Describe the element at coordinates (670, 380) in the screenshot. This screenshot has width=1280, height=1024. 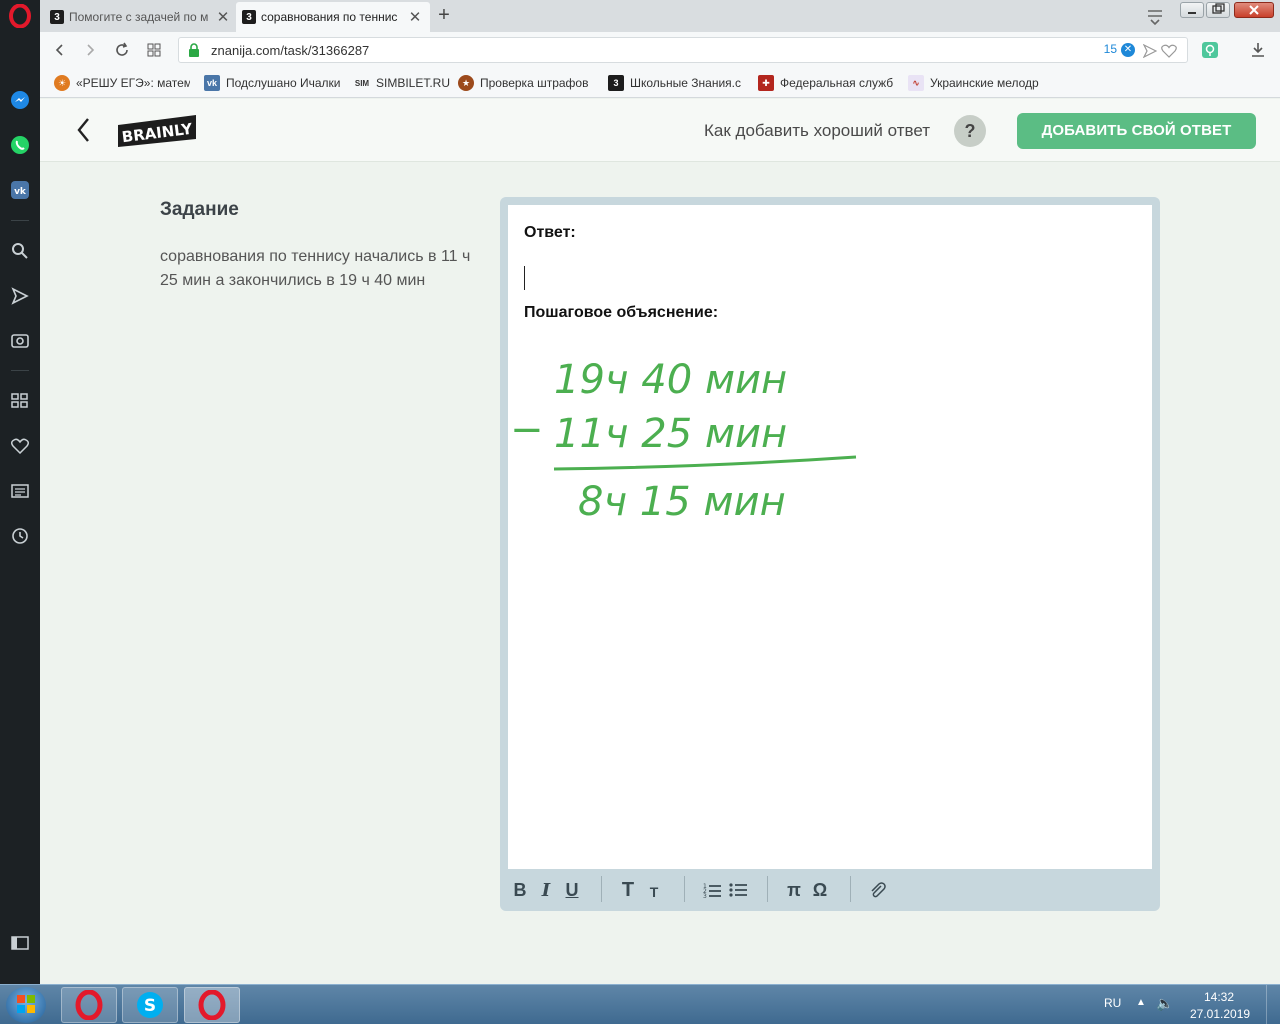
I see `hw-line-1: 19ч 40 мин` at that location.